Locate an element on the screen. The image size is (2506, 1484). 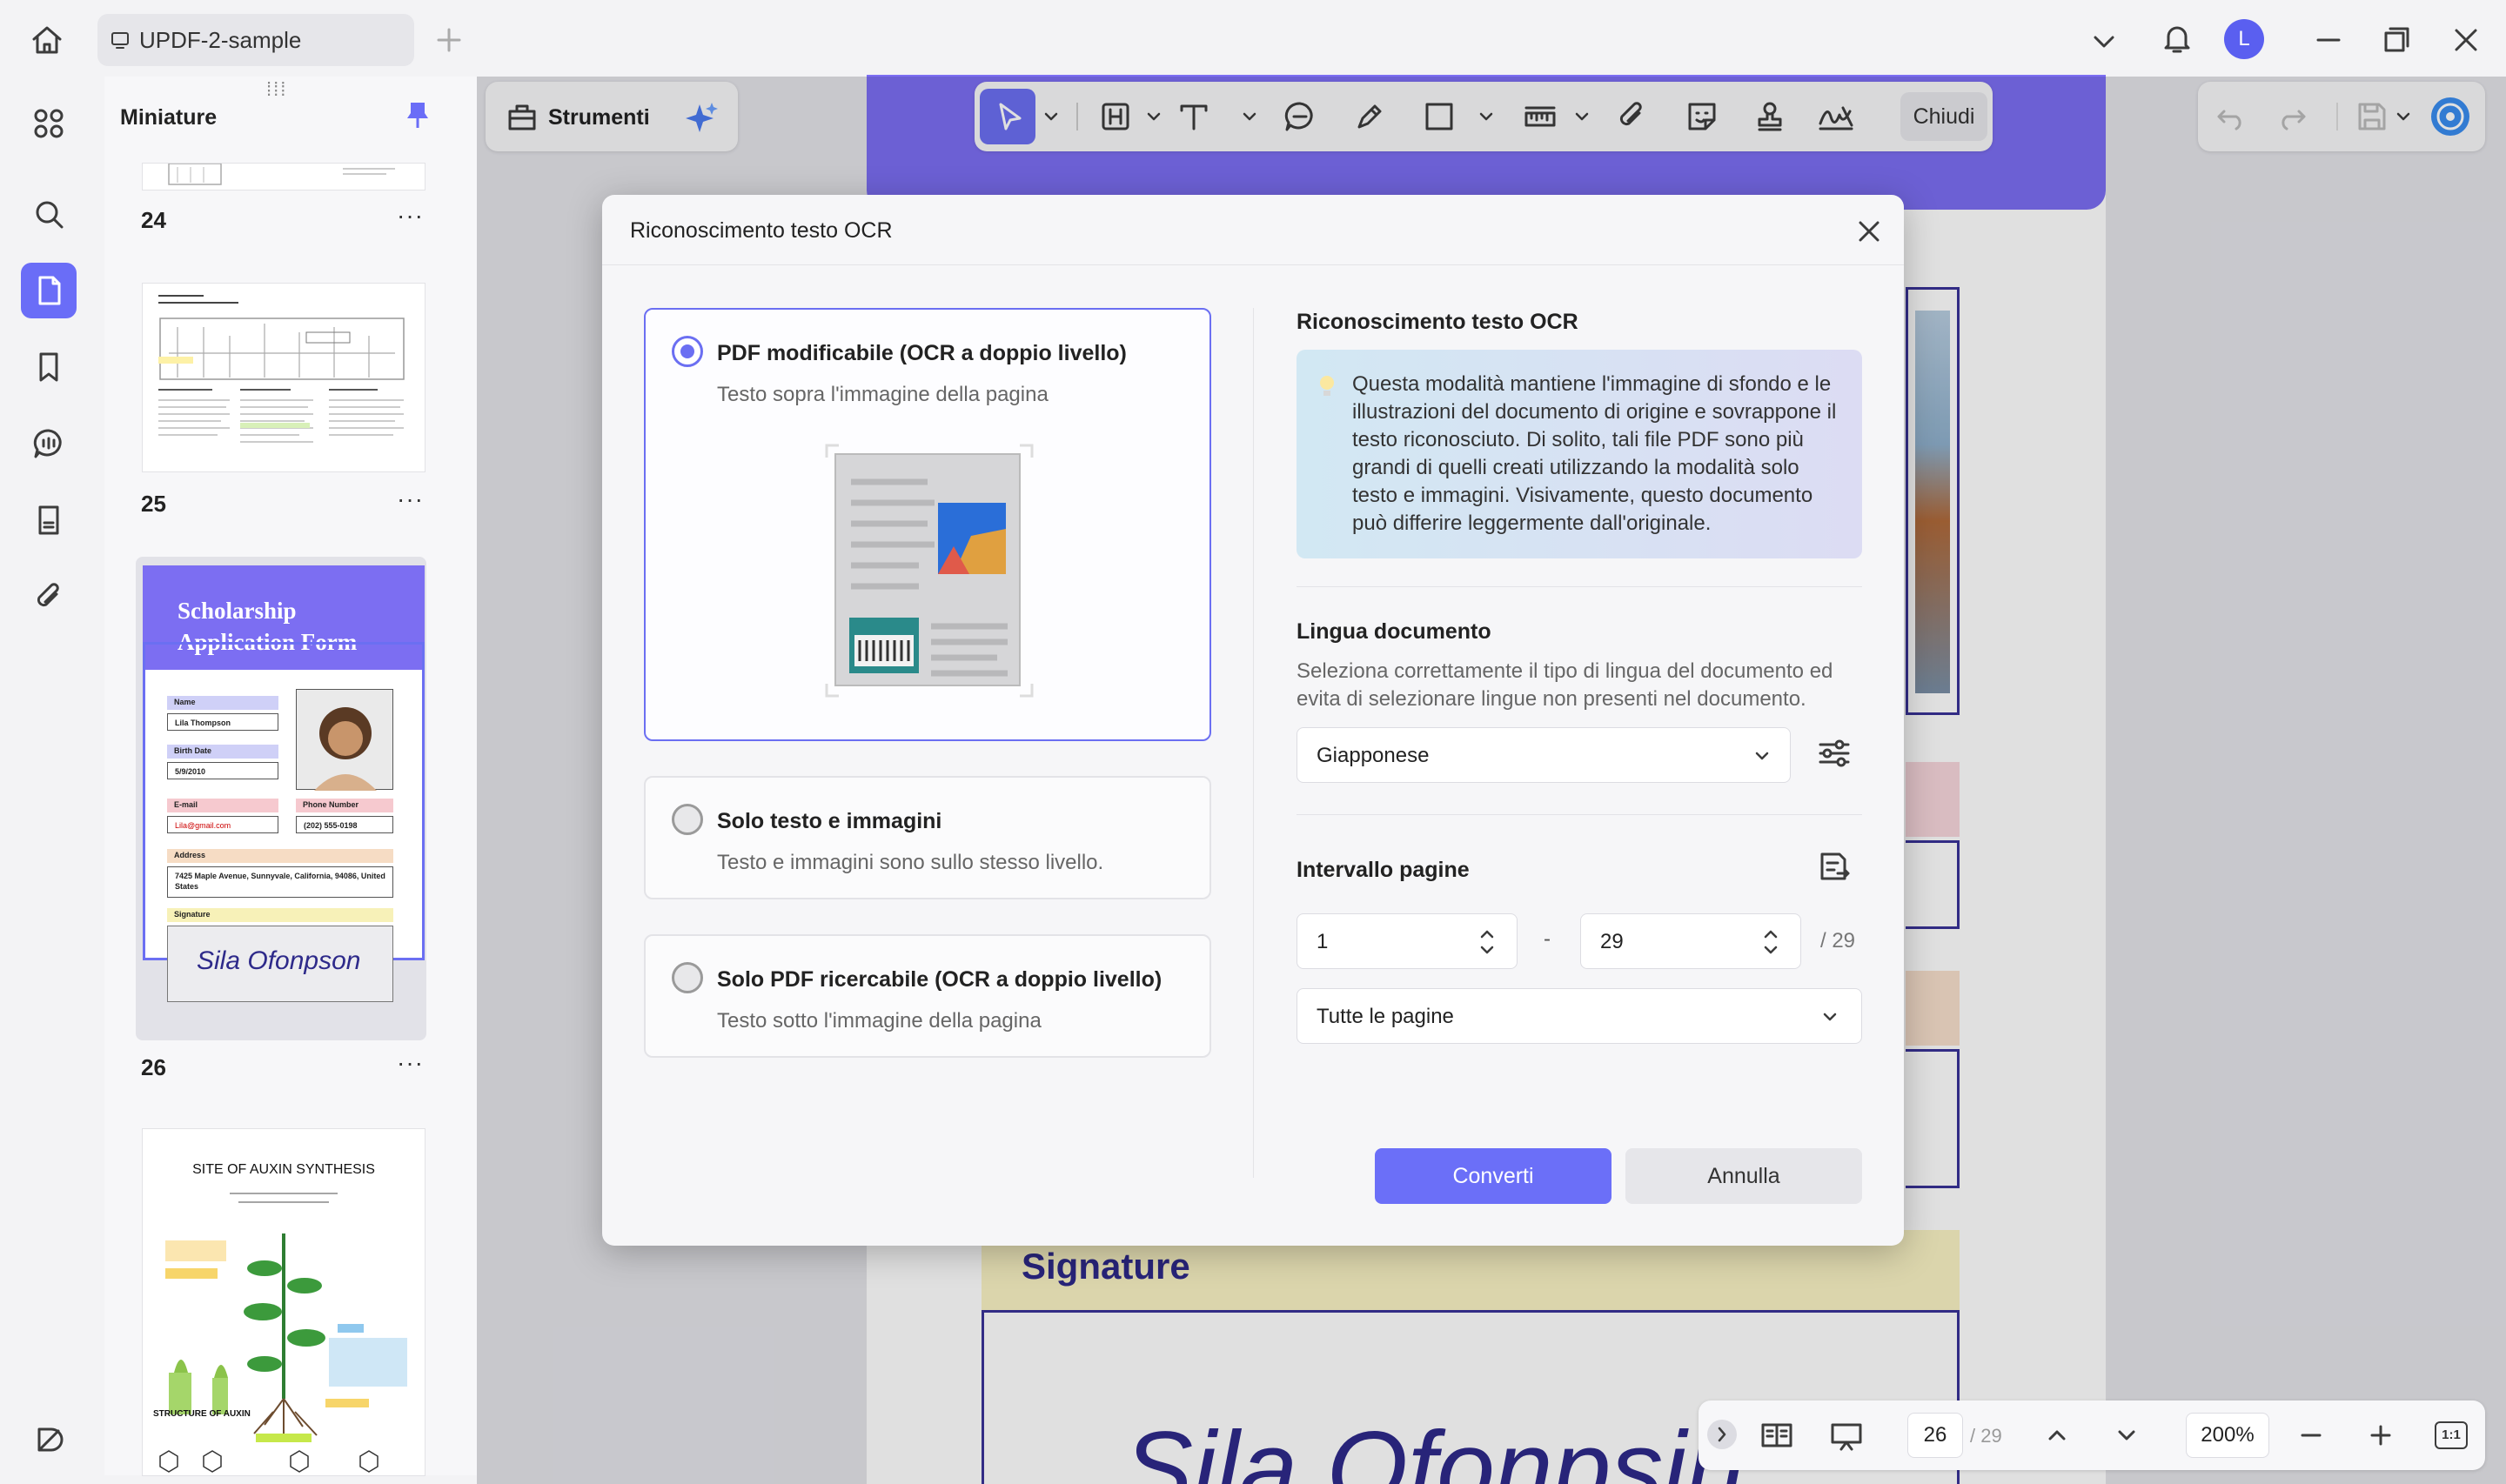
new-tab-icon is located at coordinates (449, 40).